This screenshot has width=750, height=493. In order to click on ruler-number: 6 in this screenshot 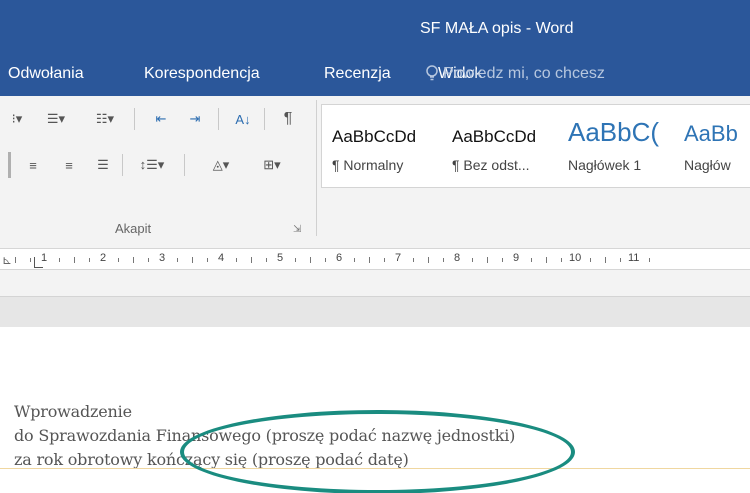, I will do `click(339, 258)`.